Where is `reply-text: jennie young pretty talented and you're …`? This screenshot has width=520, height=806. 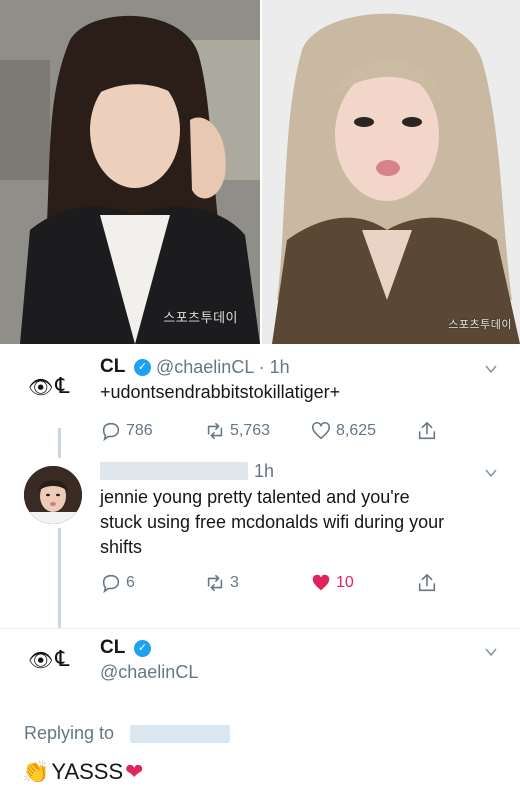 reply-text: jennie young pretty talented and you're … is located at coordinates (272, 522).